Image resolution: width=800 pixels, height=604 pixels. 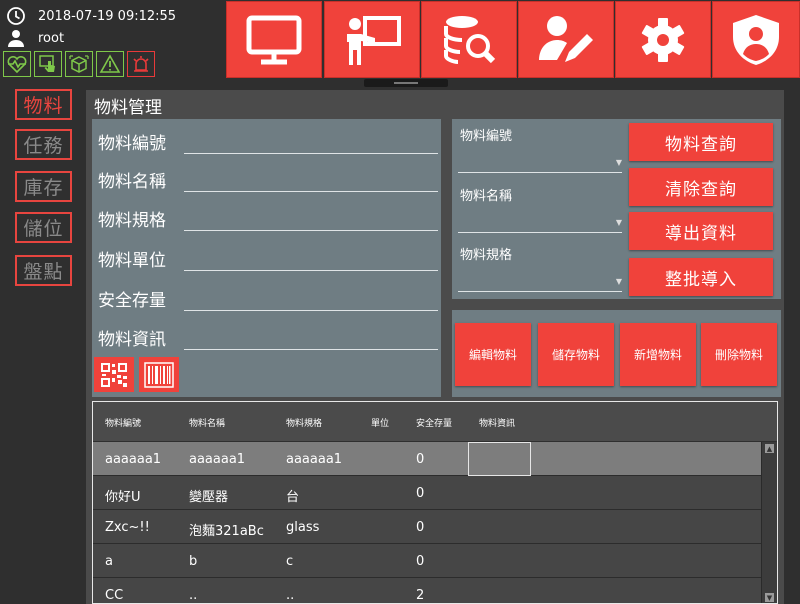 I want to click on presentation-icon, so click(x=374, y=40).